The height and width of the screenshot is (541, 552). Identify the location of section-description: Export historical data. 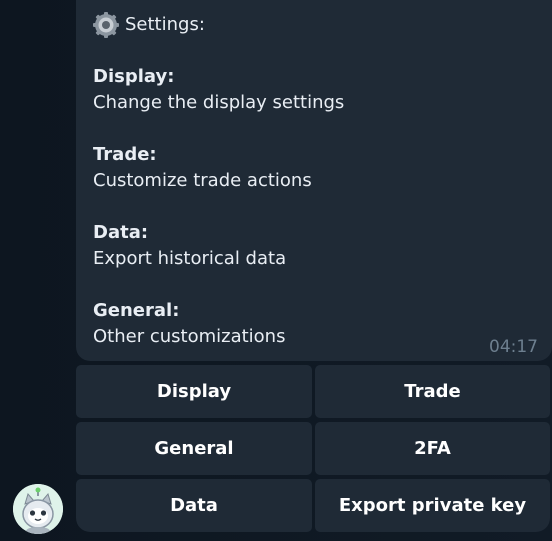
(190, 258).